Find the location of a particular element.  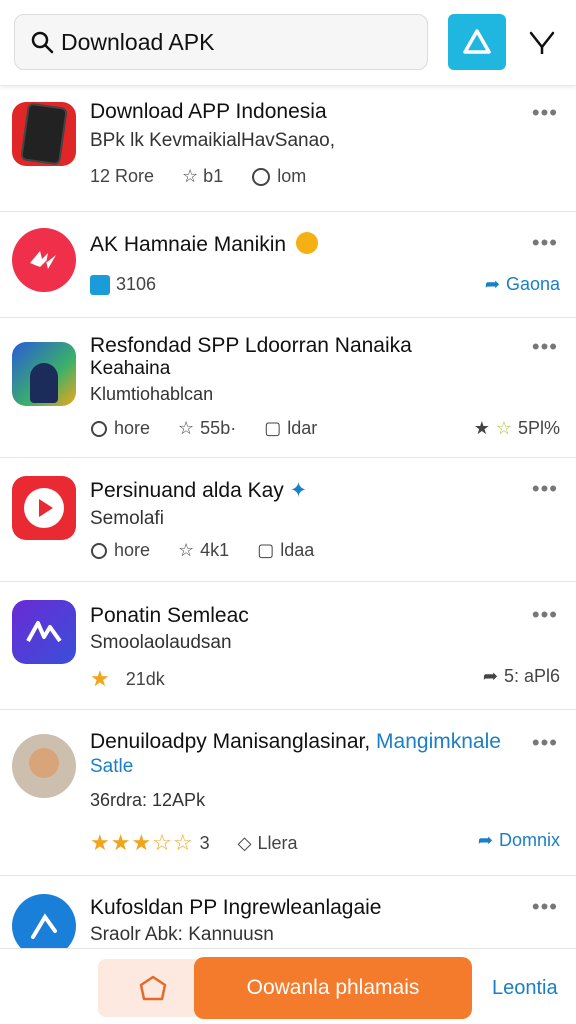

home-button is located at coordinates (153, 988).